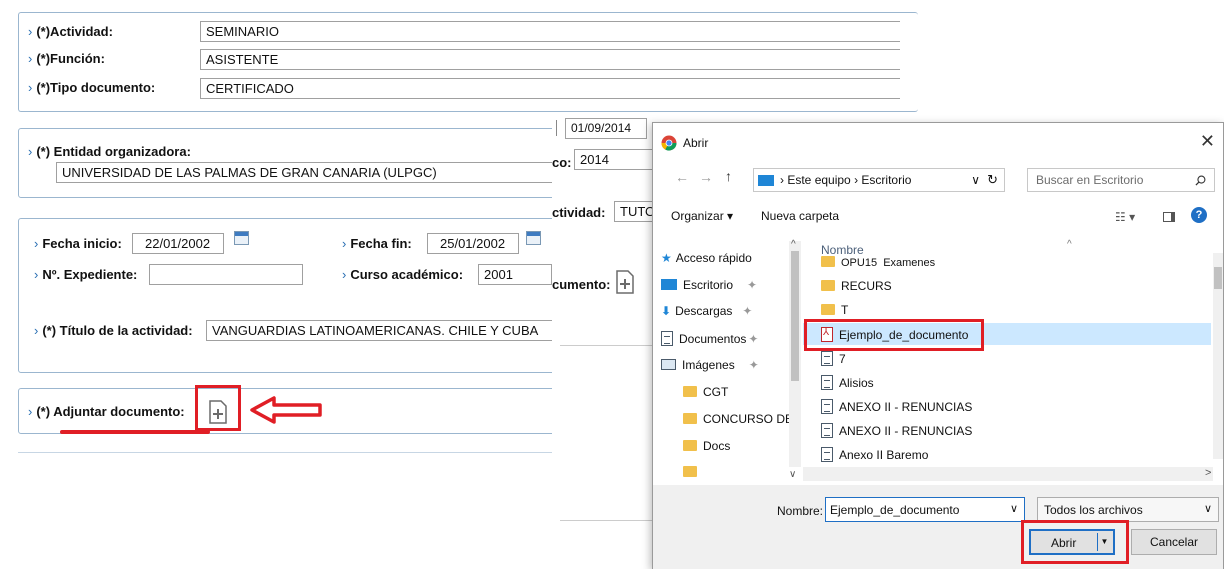  I want to click on sidebar-item-concurso: CONCURSO DE T, so click(738, 422).